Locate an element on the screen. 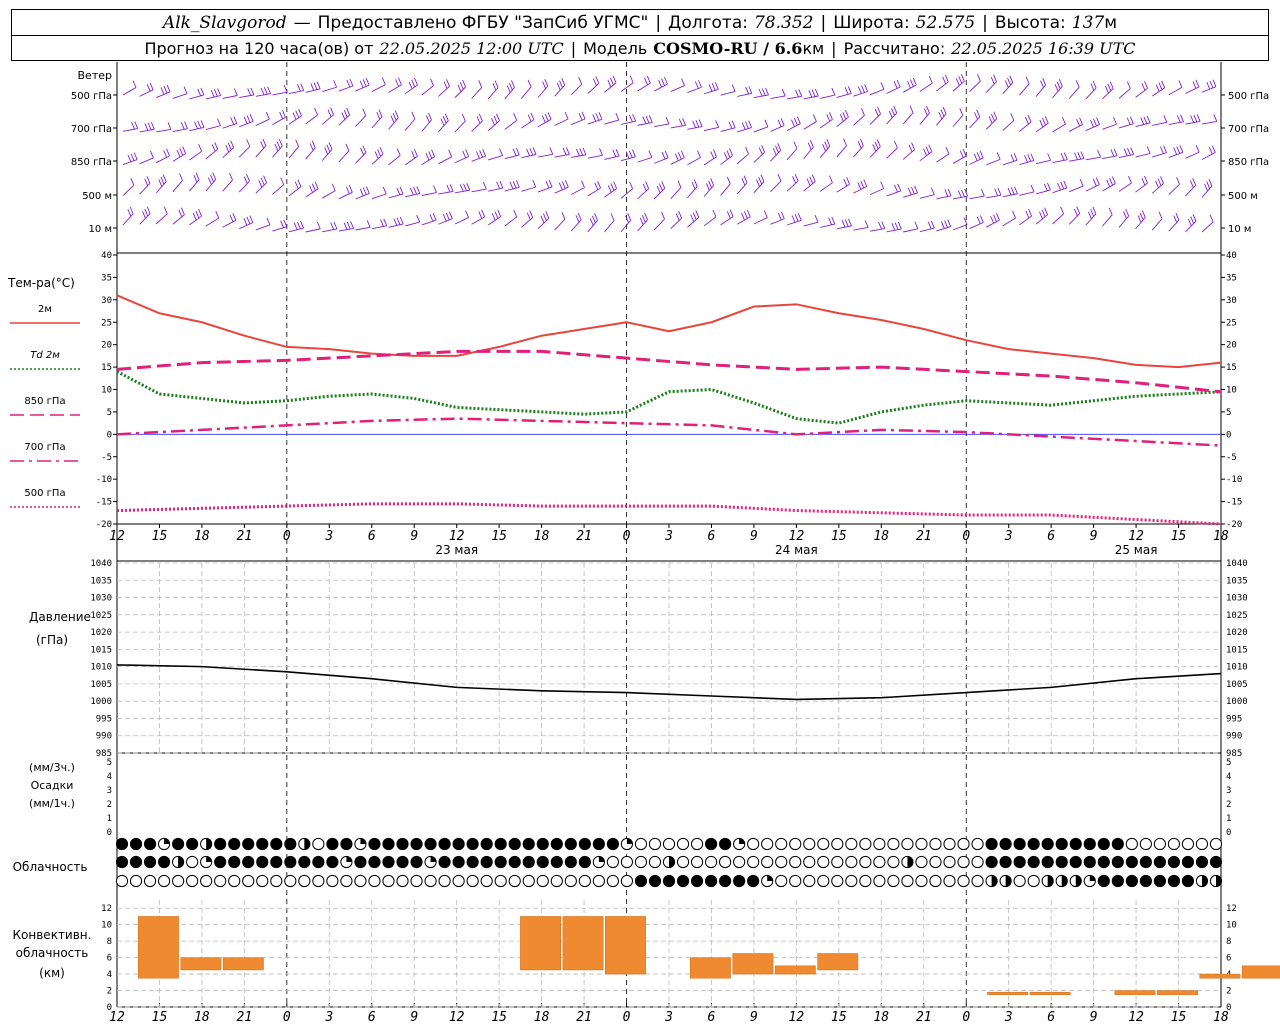 Image resolution: width=1280 pixels, height=1024 pixels. temp-tick-label: 5 is located at coordinates (1228, 413).